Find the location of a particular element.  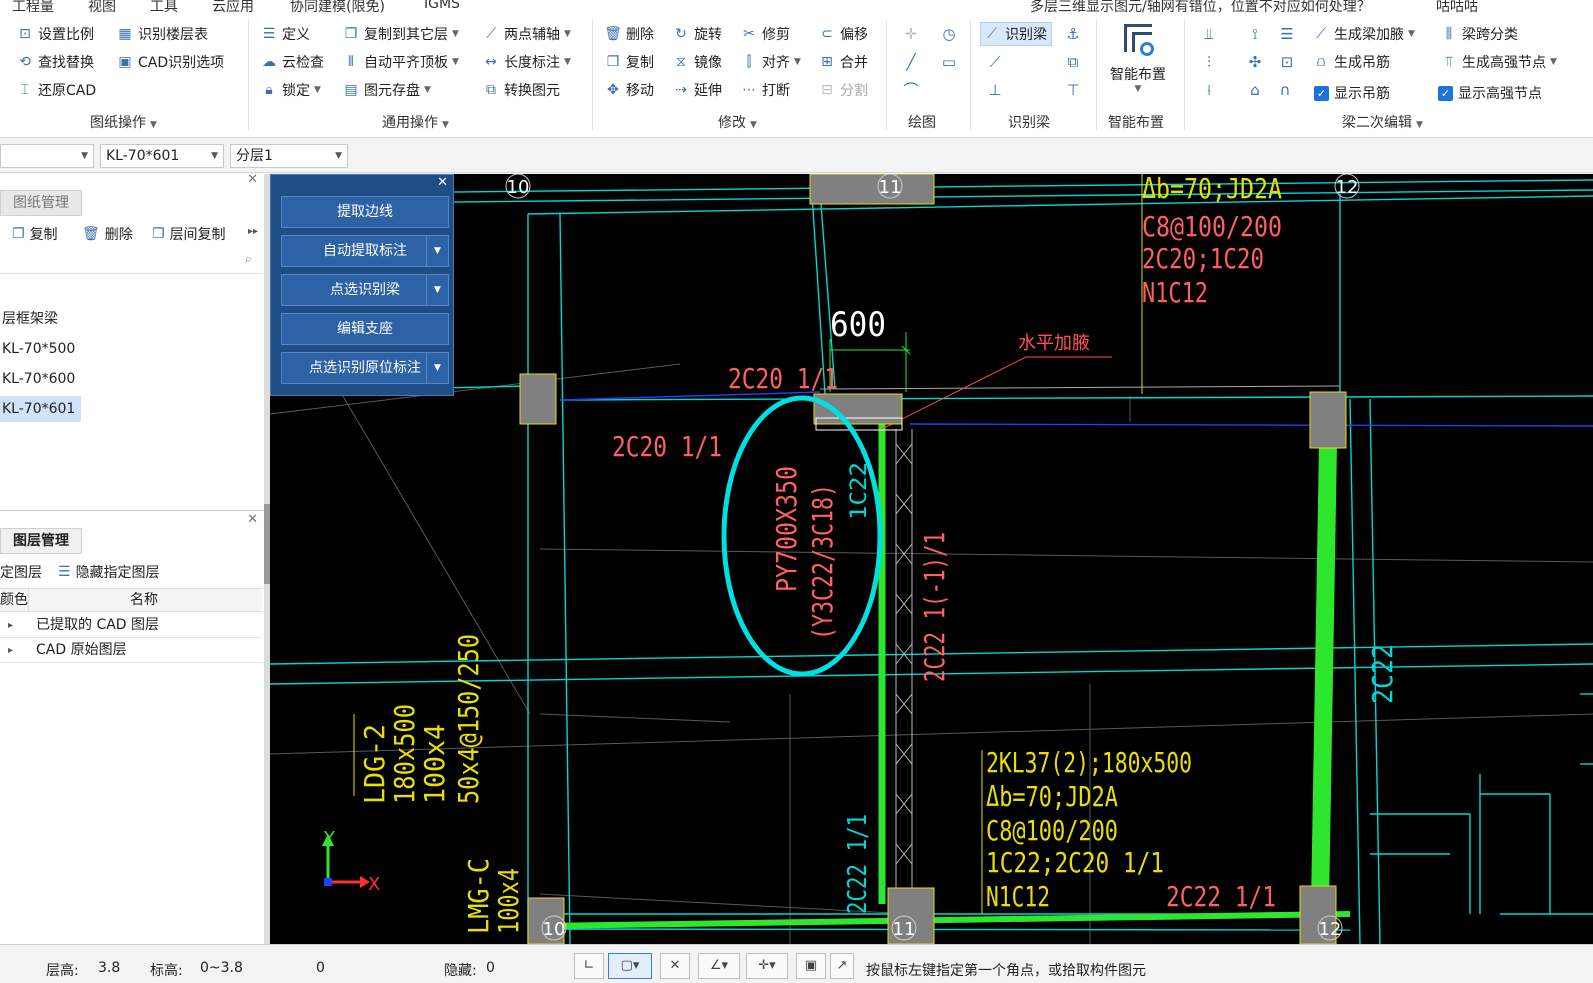

tree-group-frame-beam: 层框架梁 is located at coordinates (29, 319).